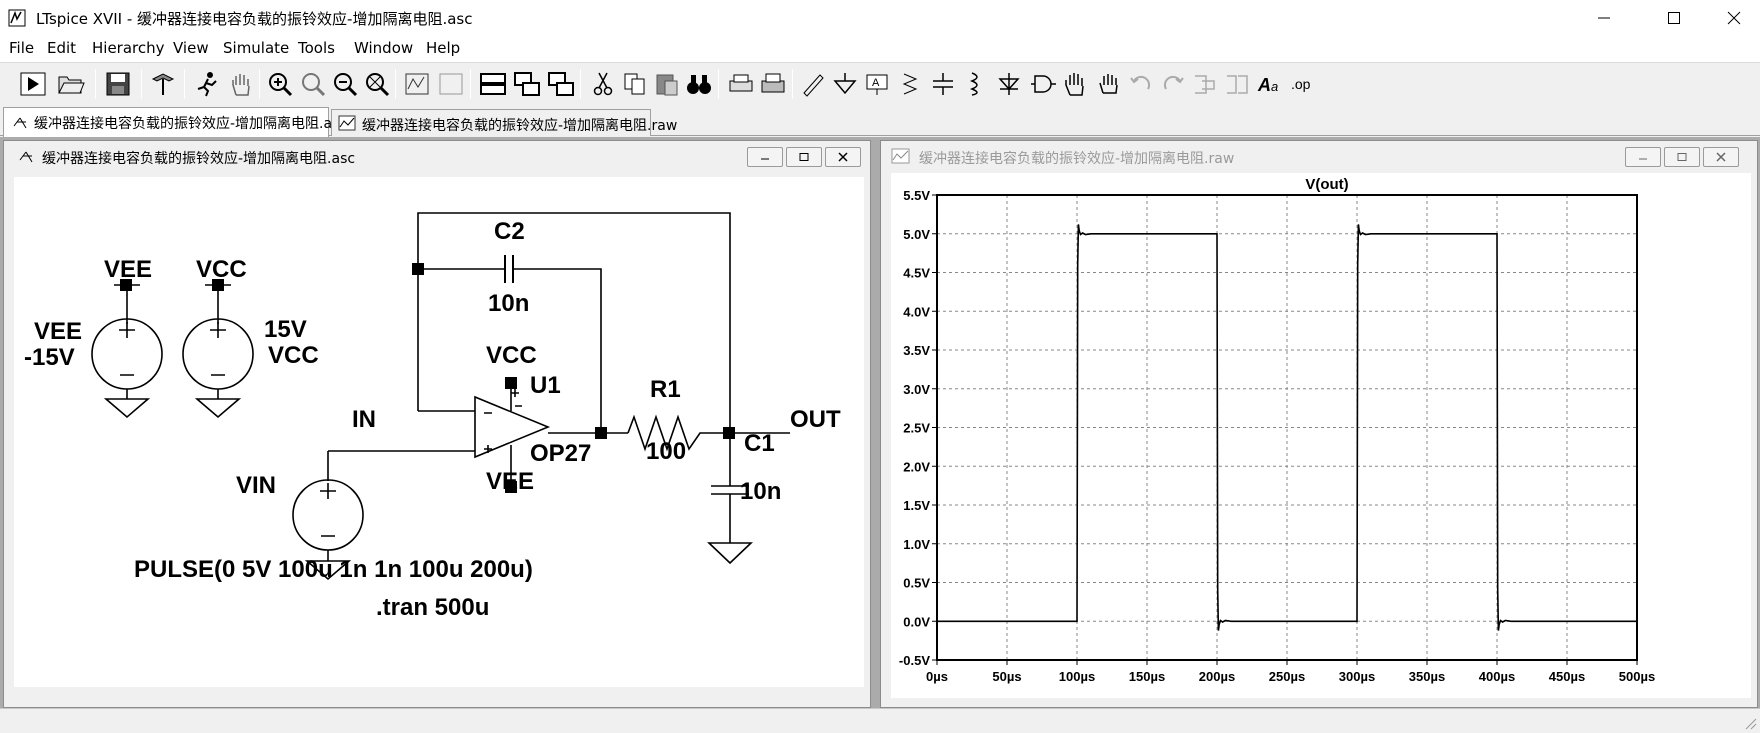 This screenshot has width=1760, height=733. I want to click on x-tick-label: 400µs, so click(1497, 676).